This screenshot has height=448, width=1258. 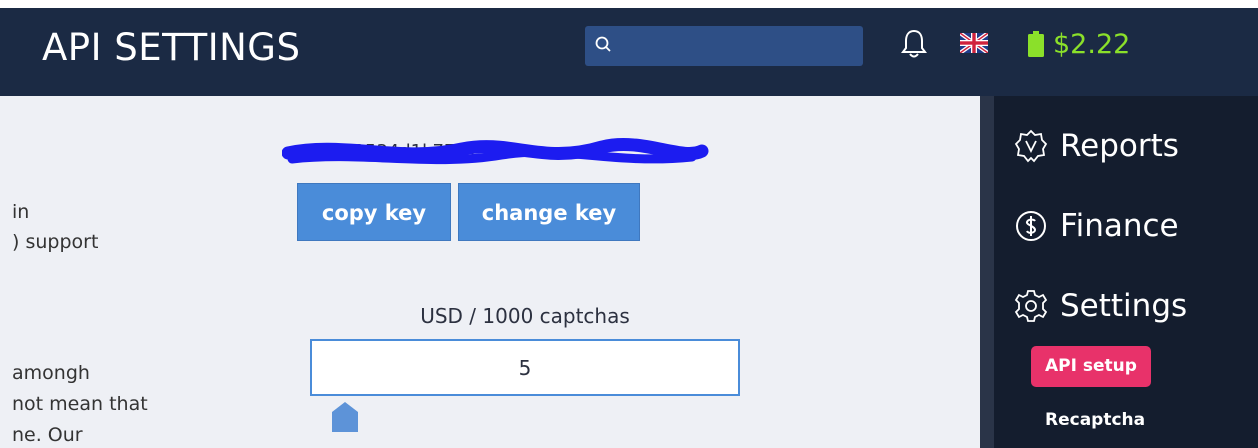 I want to click on sidebar-item-label: Reports, so click(x=1119, y=146).